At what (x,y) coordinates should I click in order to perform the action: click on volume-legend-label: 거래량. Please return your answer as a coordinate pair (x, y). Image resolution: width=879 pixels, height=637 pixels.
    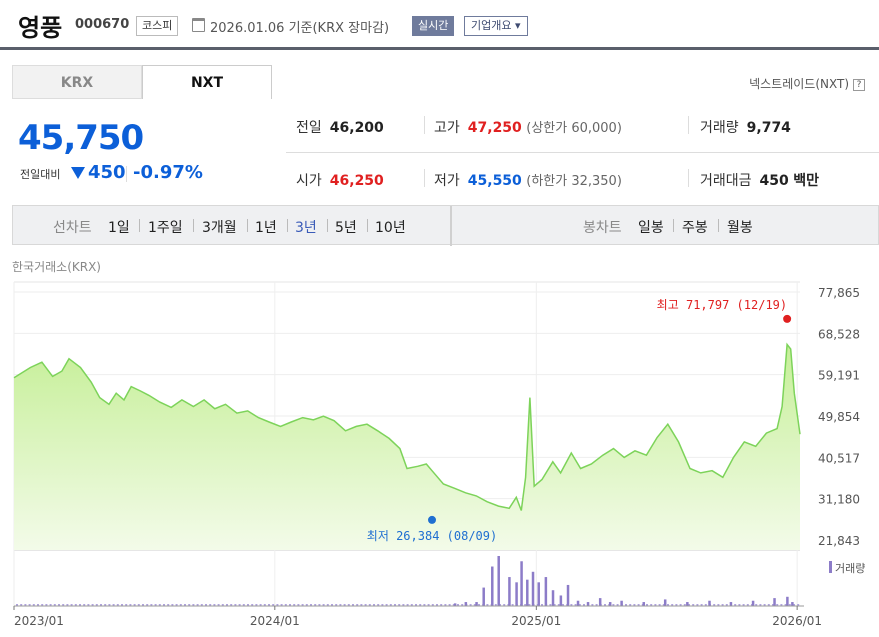
    Looking at the image, I should click on (850, 568).